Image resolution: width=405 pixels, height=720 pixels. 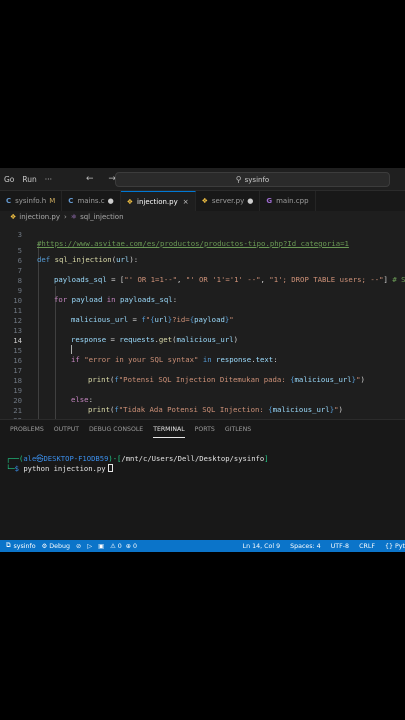 What do you see at coordinates (8, 546) in the screenshot?
I see `remote-icon: ⧉` at bounding box center [8, 546].